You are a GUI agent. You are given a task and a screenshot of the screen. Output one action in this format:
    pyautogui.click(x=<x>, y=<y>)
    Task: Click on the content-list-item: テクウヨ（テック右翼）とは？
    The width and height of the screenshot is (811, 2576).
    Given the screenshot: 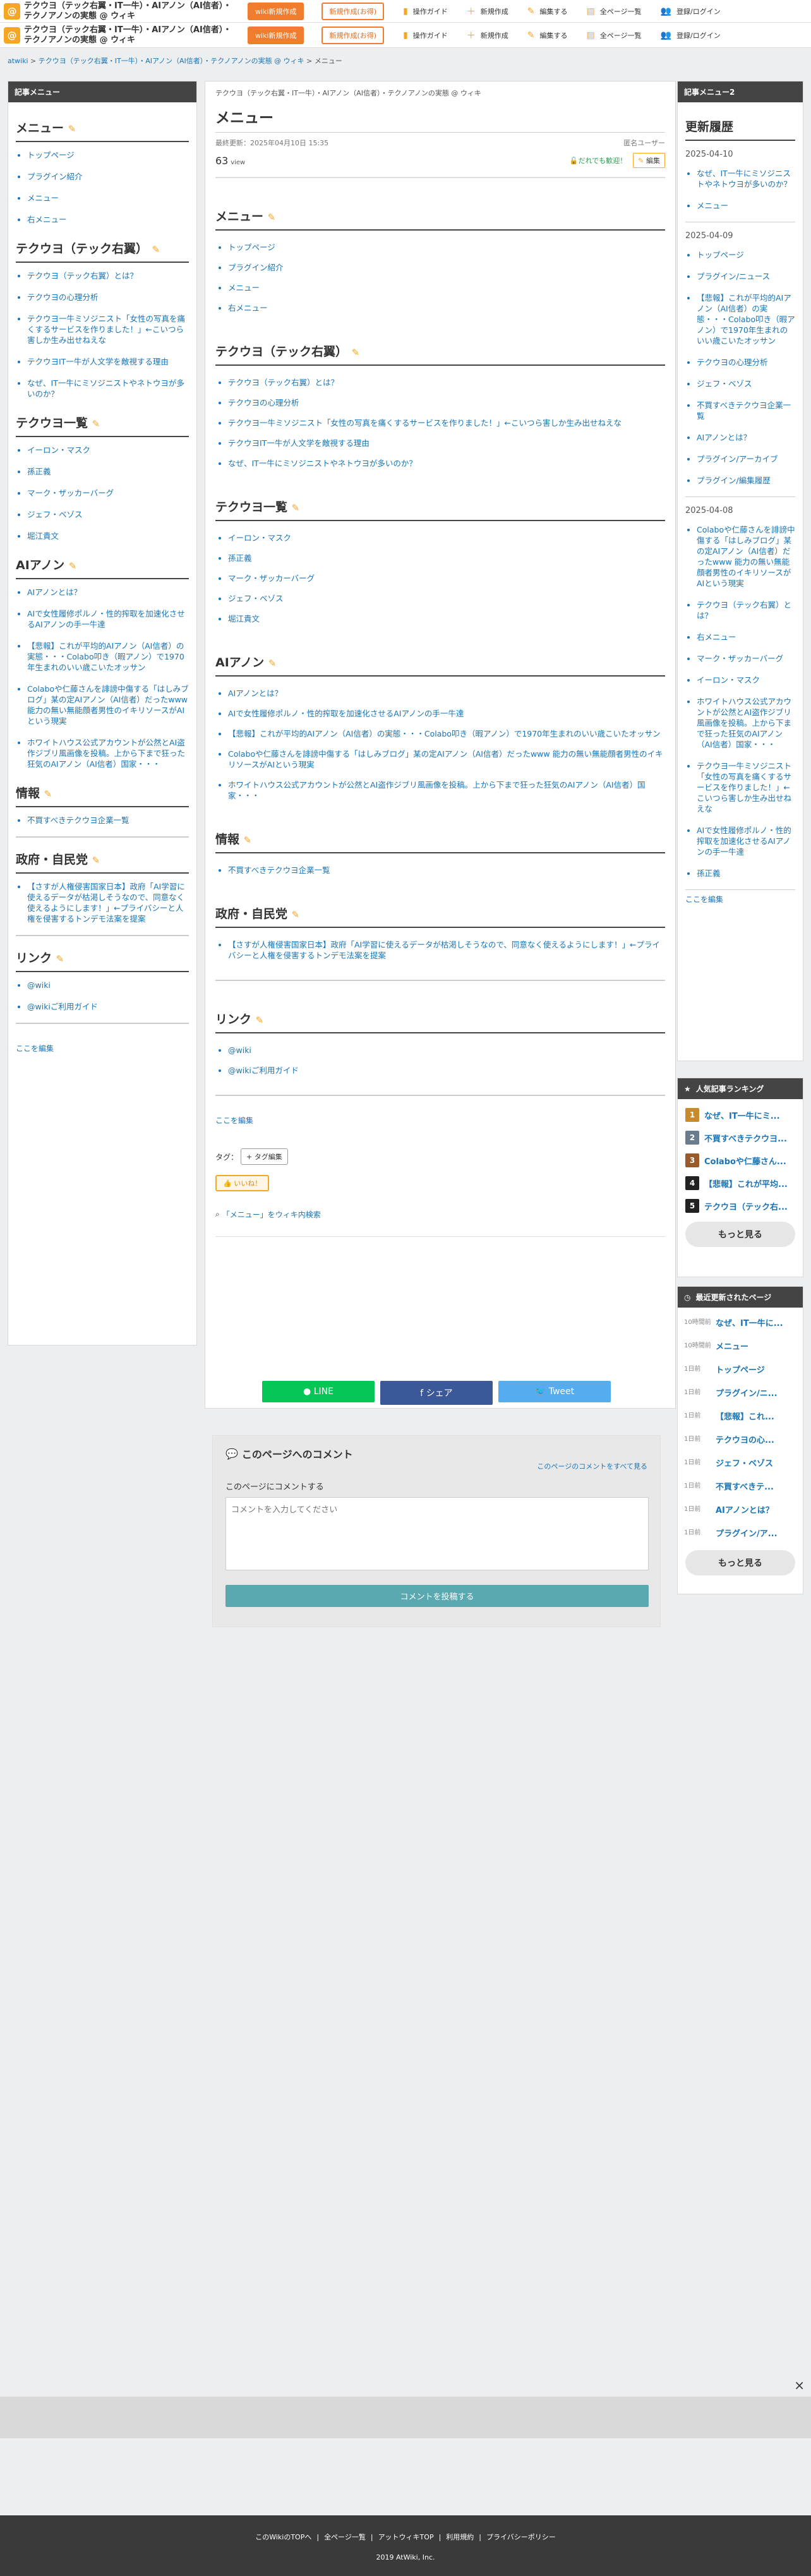 What is the action you would take?
    pyautogui.click(x=446, y=382)
    